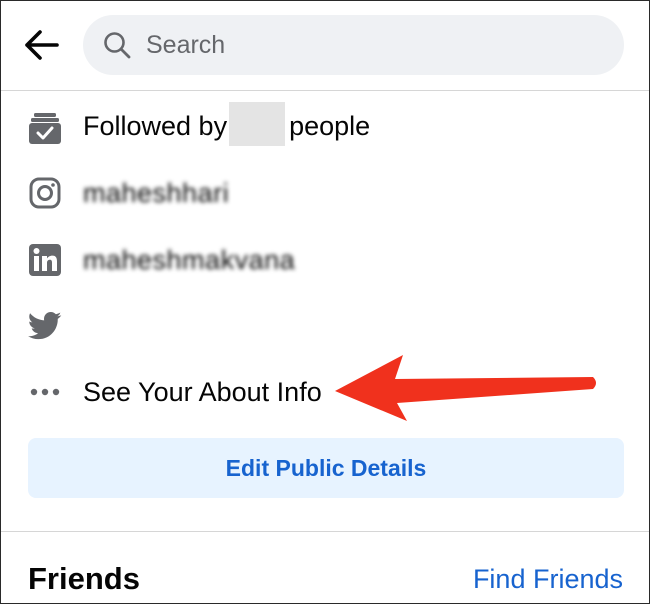 Image resolution: width=650 pixels, height=604 pixels. What do you see at coordinates (326, 468) in the screenshot?
I see `edit-public-details-button: Edit Public Details` at bounding box center [326, 468].